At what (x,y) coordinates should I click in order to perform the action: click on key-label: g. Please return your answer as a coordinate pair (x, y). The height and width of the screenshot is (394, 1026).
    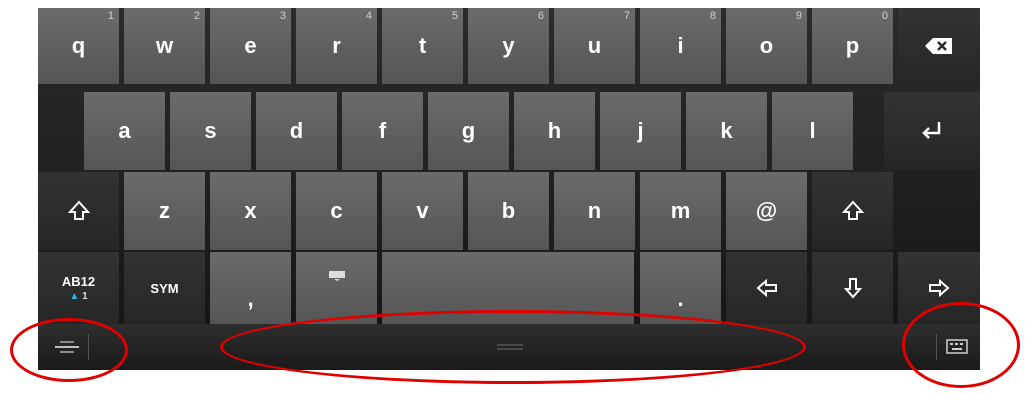
    Looking at the image, I should click on (468, 130).